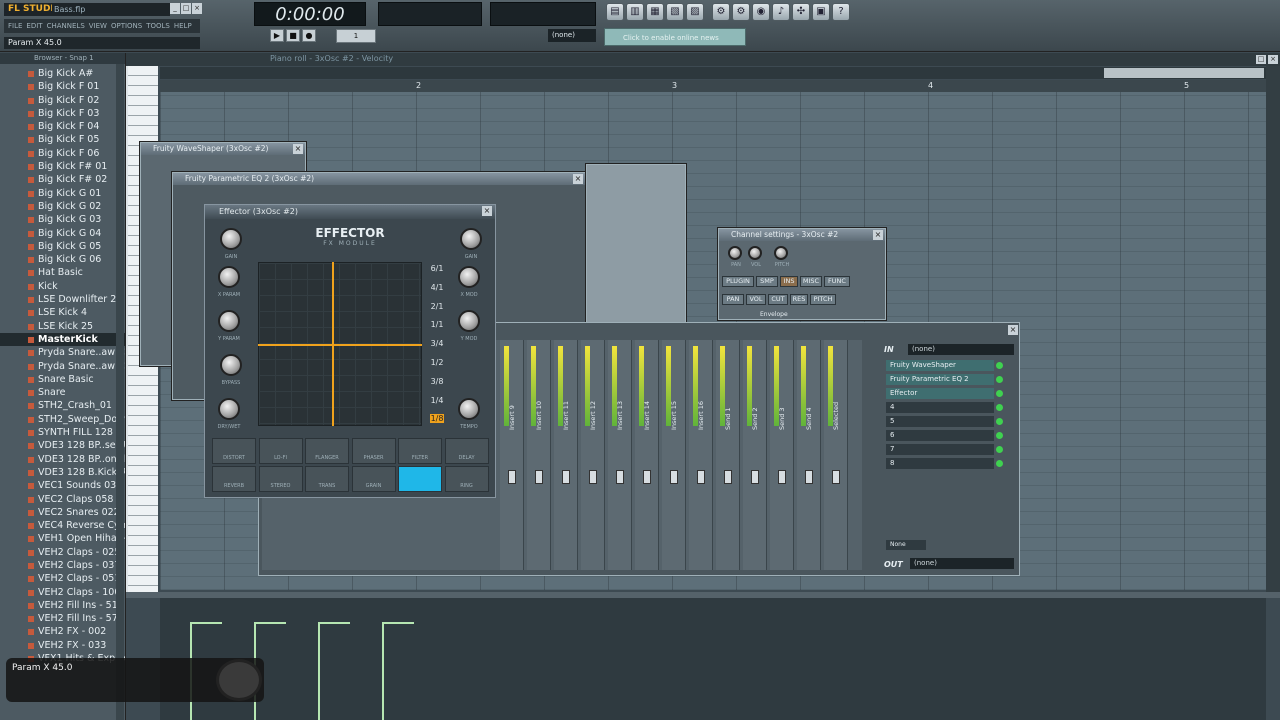 The height and width of the screenshot is (720, 1280). Describe the element at coordinates (319, 671) in the screenshot. I see `velocity-bar` at that location.